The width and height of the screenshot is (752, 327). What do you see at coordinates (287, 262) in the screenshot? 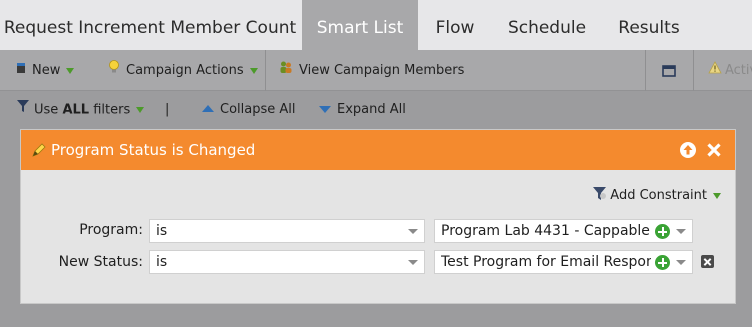
I see `status-operator-select: is` at bounding box center [287, 262].